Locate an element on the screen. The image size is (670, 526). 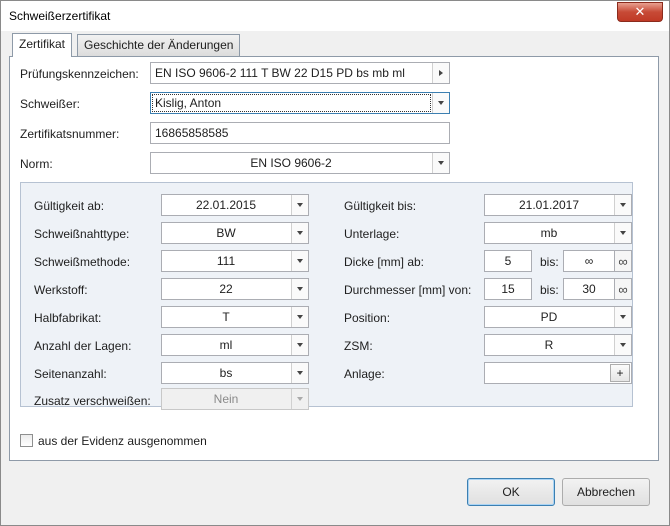
unterlage-dropdown-button is located at coordinates (622, 233).